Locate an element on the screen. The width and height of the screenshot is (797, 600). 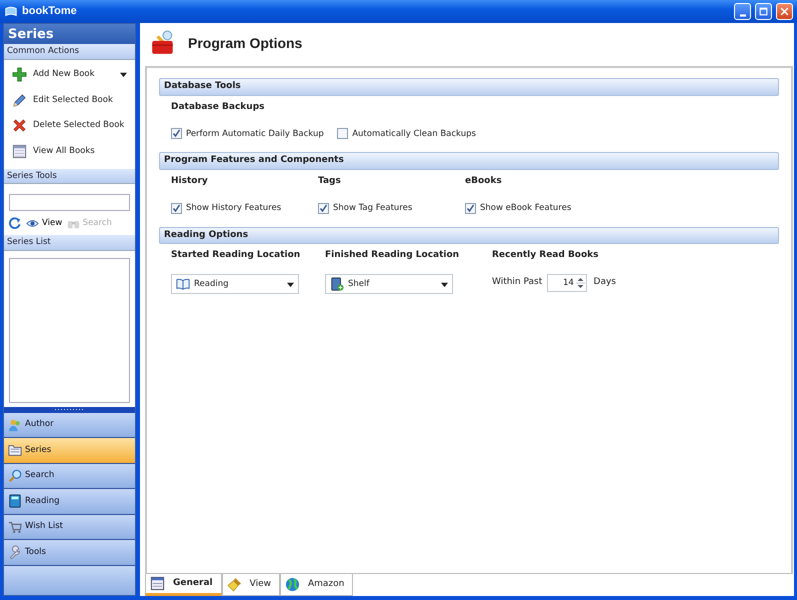
calendar-icon is located at coordinates (19, 151).